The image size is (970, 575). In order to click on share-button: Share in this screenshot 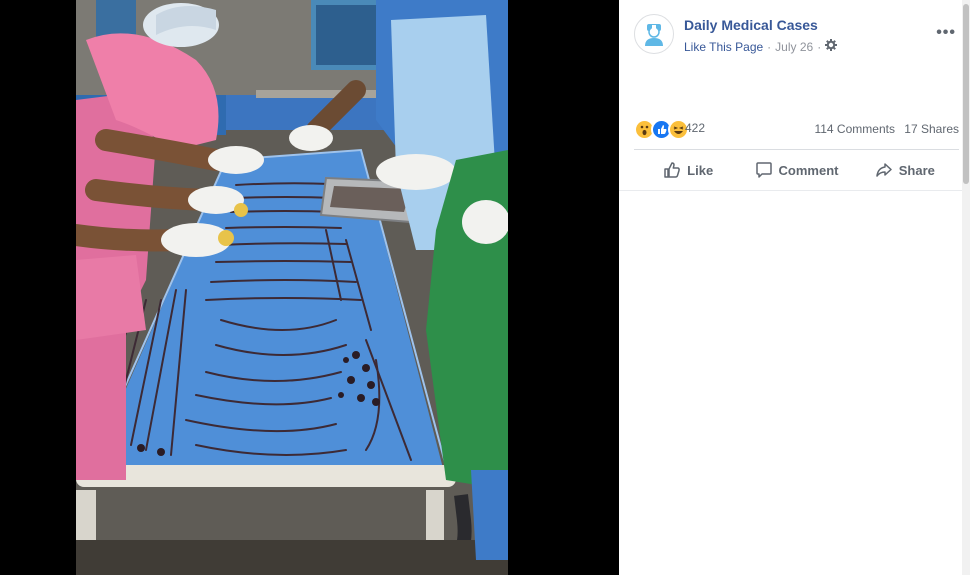, I will do `click(905, 170)`.